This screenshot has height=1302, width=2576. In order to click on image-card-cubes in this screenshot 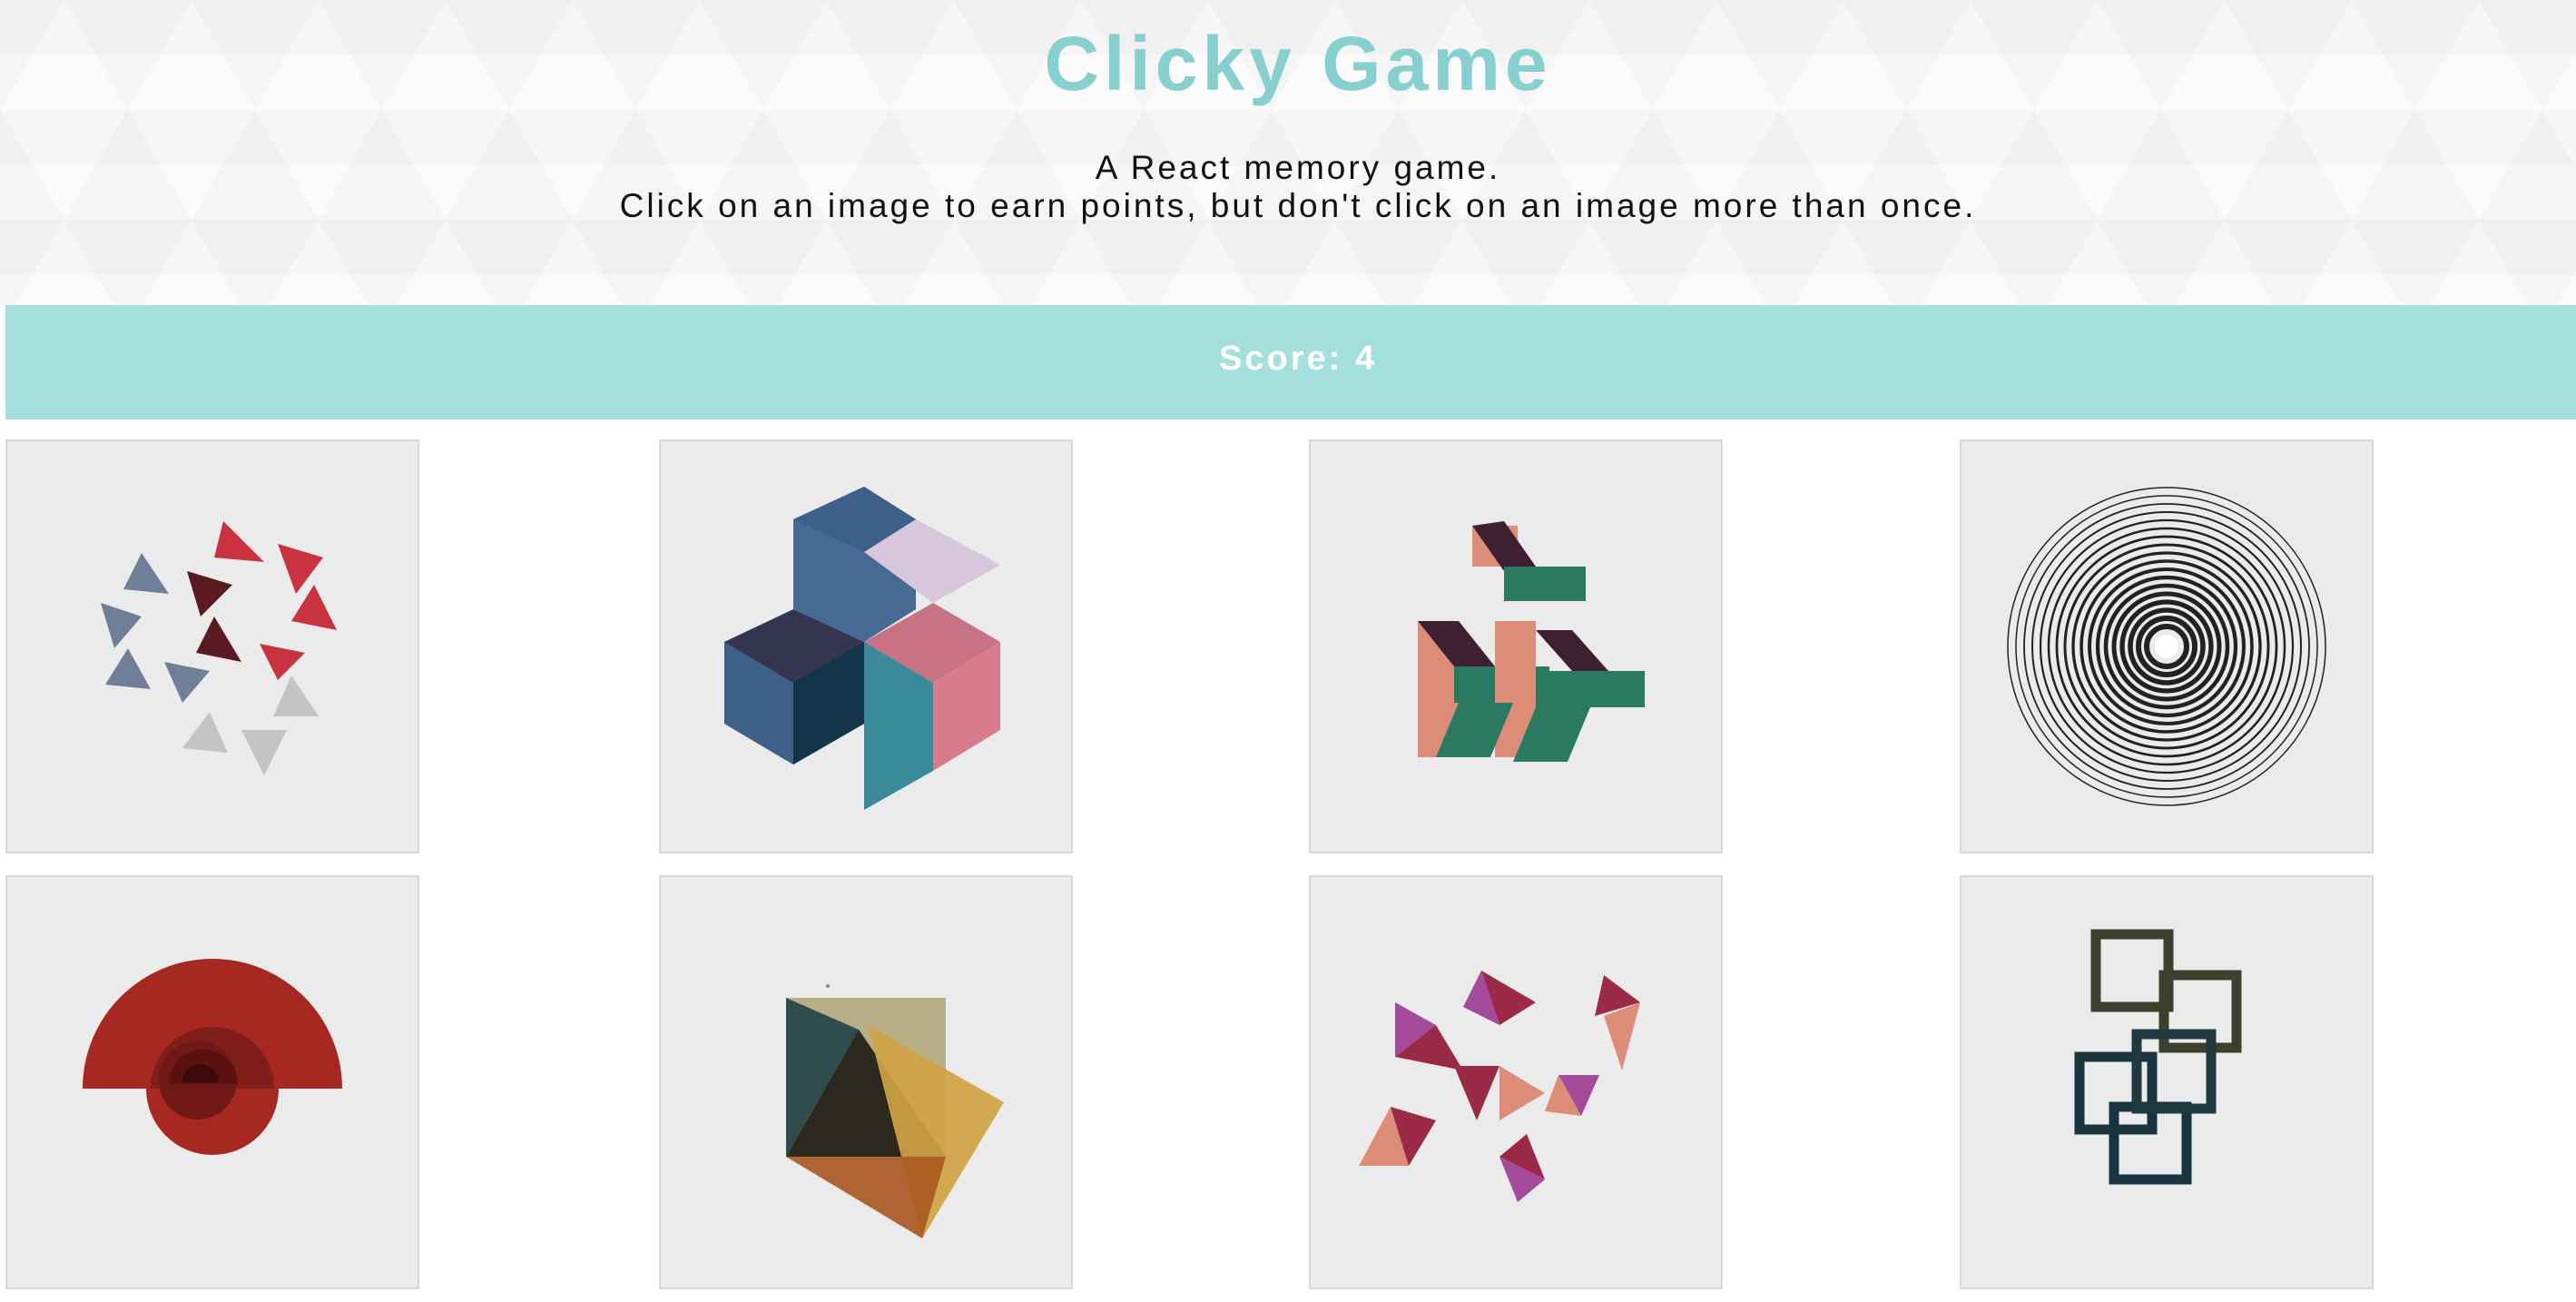, I will do `click(866, 646)`.